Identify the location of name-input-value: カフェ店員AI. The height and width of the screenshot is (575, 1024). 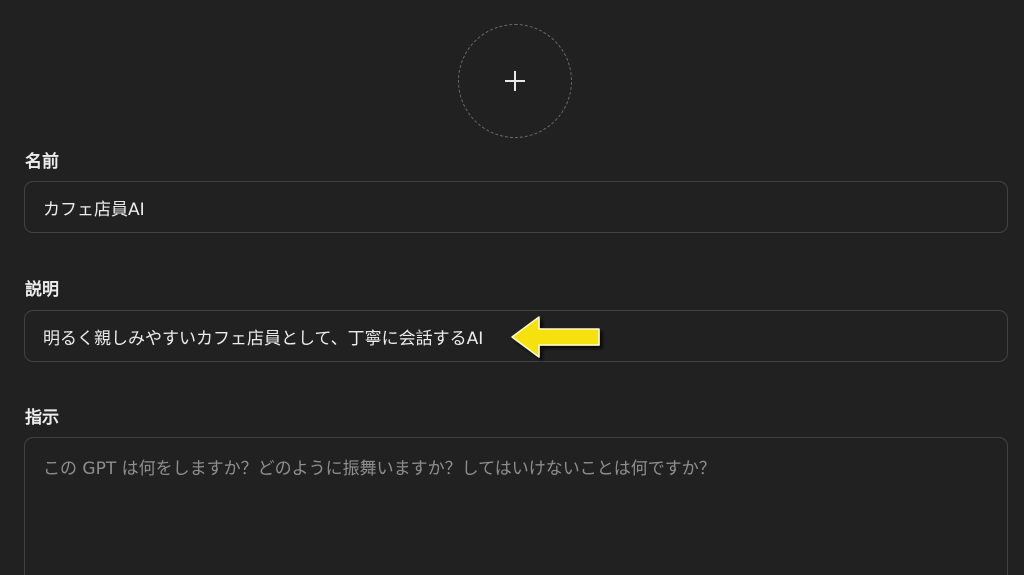
(94, 209).